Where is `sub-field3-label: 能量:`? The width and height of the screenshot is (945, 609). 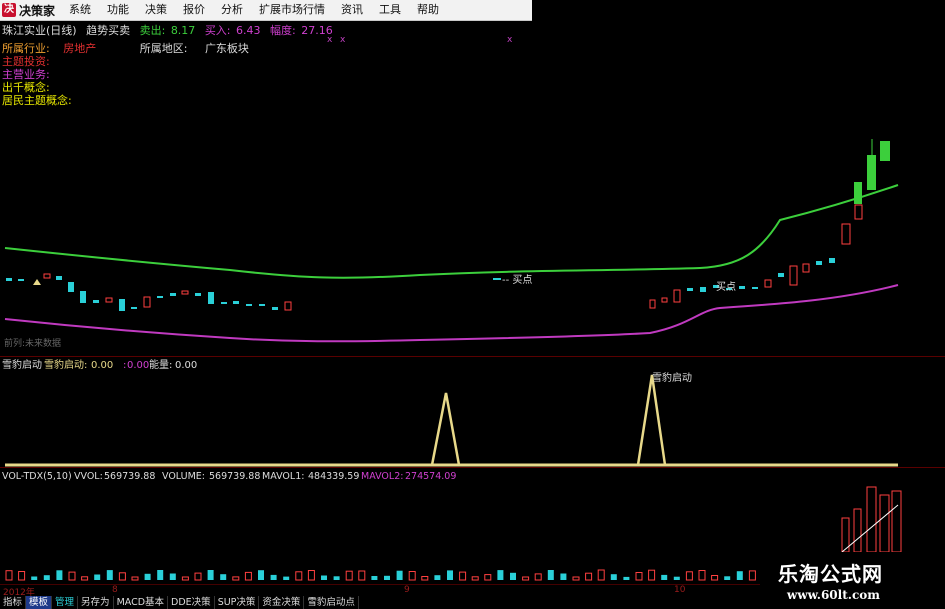 sub-field3-label: 能量: is located at coordinates (160, 364).